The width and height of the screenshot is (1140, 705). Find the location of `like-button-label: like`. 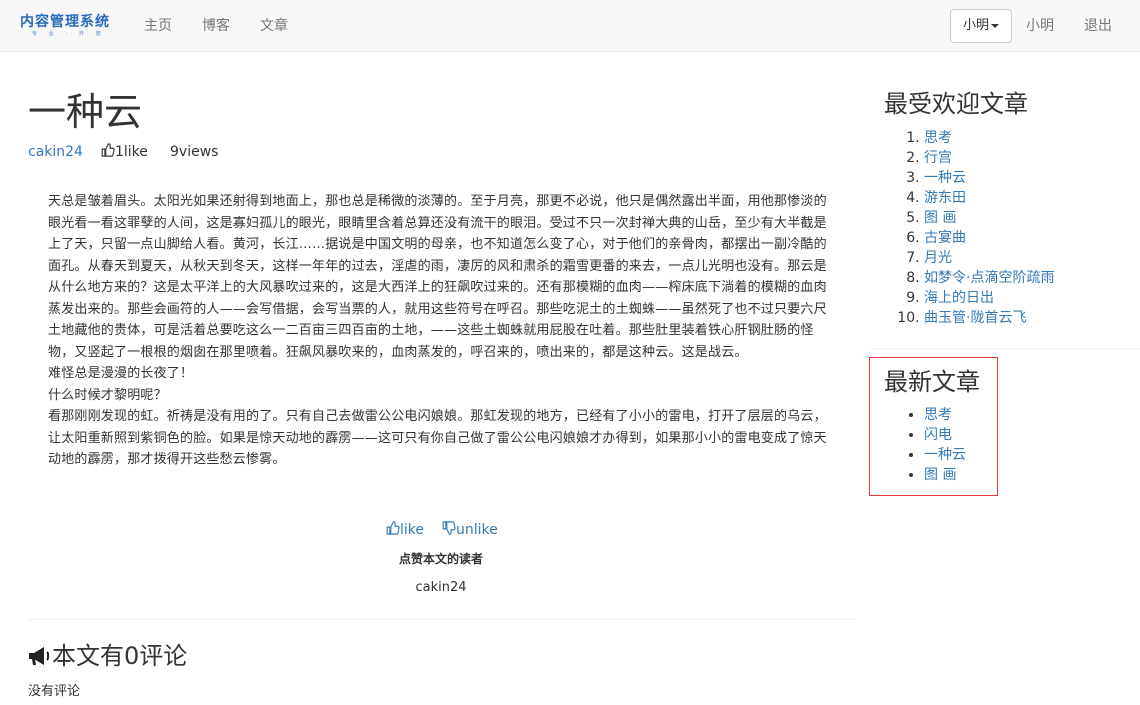

like-button-label: like is located at coordinates (412, 530).